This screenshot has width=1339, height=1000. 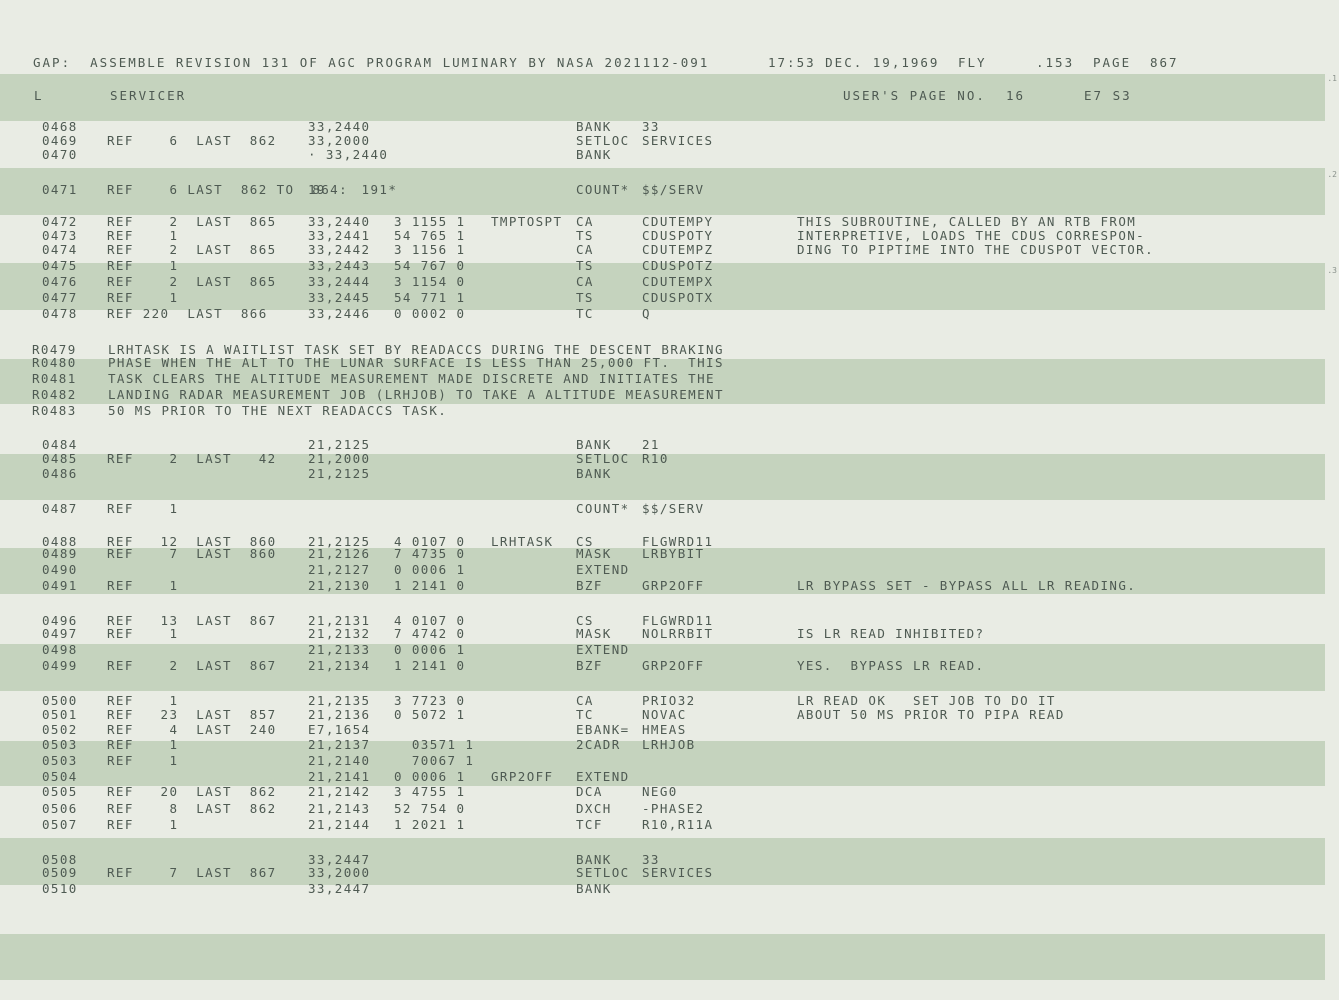 What do you see at coordinates (891, 633) in the screenshot?
I see `code-comment: IS LR READ INHIBITED?` at bounding box center [891, 633].